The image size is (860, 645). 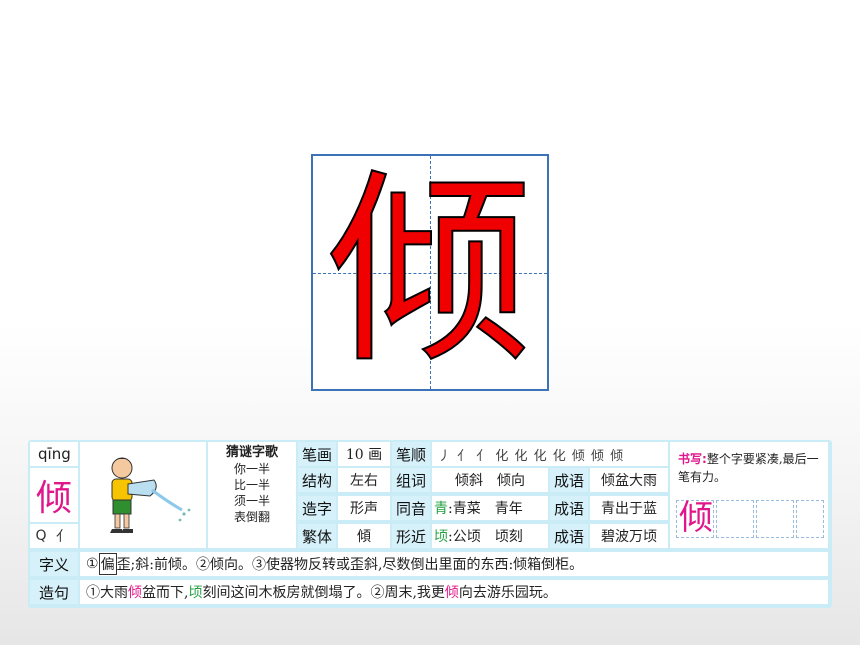 What do you see at coordinates (485, 509) in the screenshot?
I see `homophone-words: :青菜 青年` at bounding box center [485, 509].